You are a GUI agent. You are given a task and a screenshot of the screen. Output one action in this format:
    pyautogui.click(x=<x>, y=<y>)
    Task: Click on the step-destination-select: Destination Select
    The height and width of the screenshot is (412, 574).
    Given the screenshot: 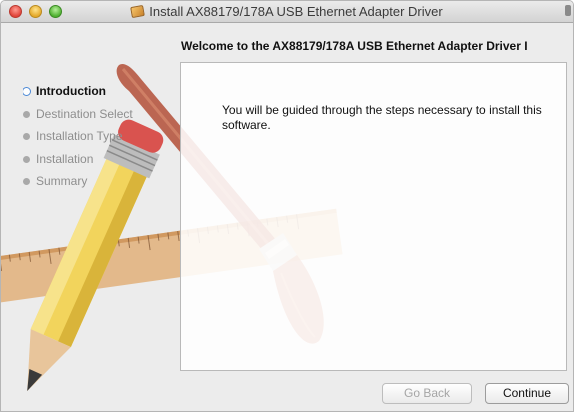 What is the action you would take?
    pyautogui.click(x=85, y=117)
    